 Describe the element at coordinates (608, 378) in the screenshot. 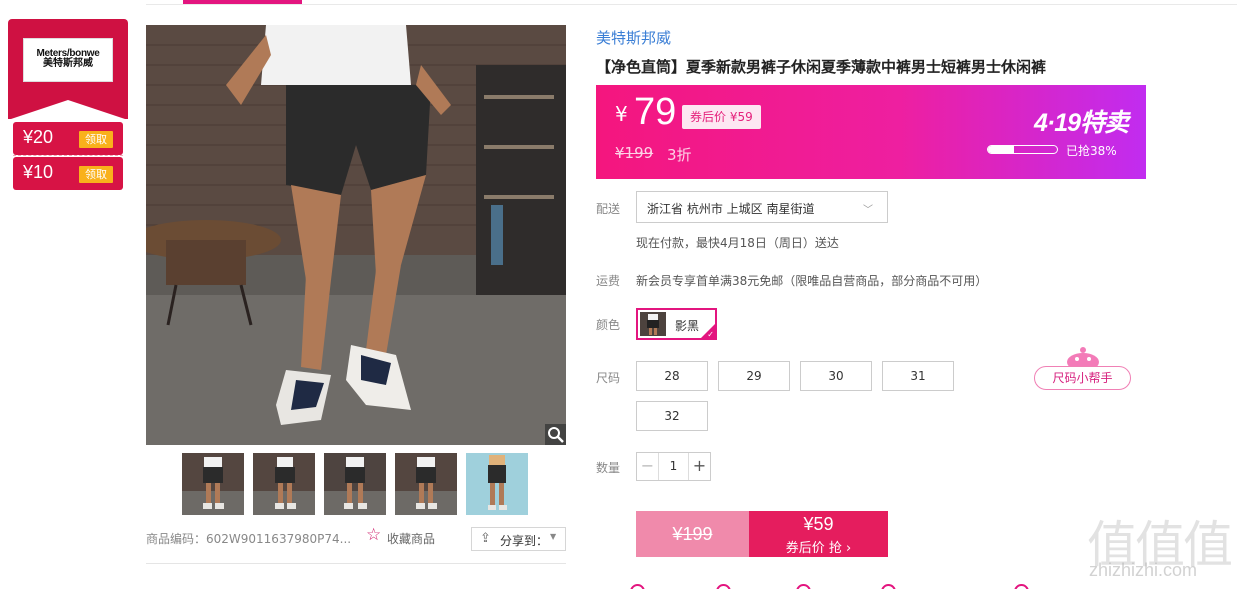

I see `size-label: 尺码` at that location.